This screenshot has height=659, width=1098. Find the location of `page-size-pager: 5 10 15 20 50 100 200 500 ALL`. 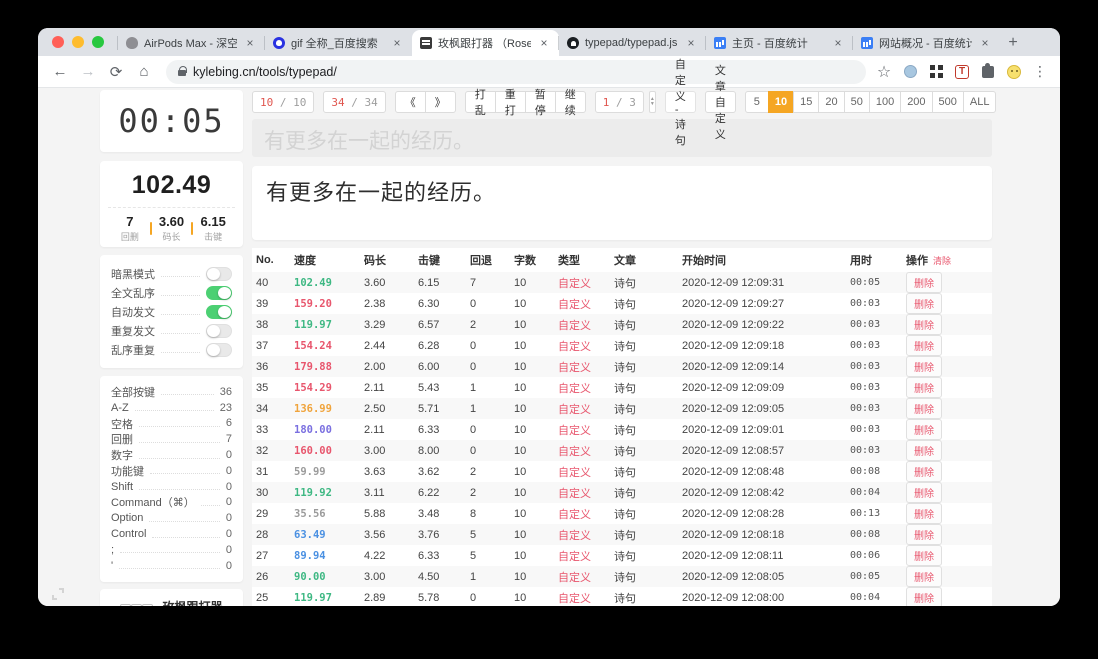

page-size-pager: 5 10 15 20 50 100 200 500 ALL is located at coordinates (870, 102).